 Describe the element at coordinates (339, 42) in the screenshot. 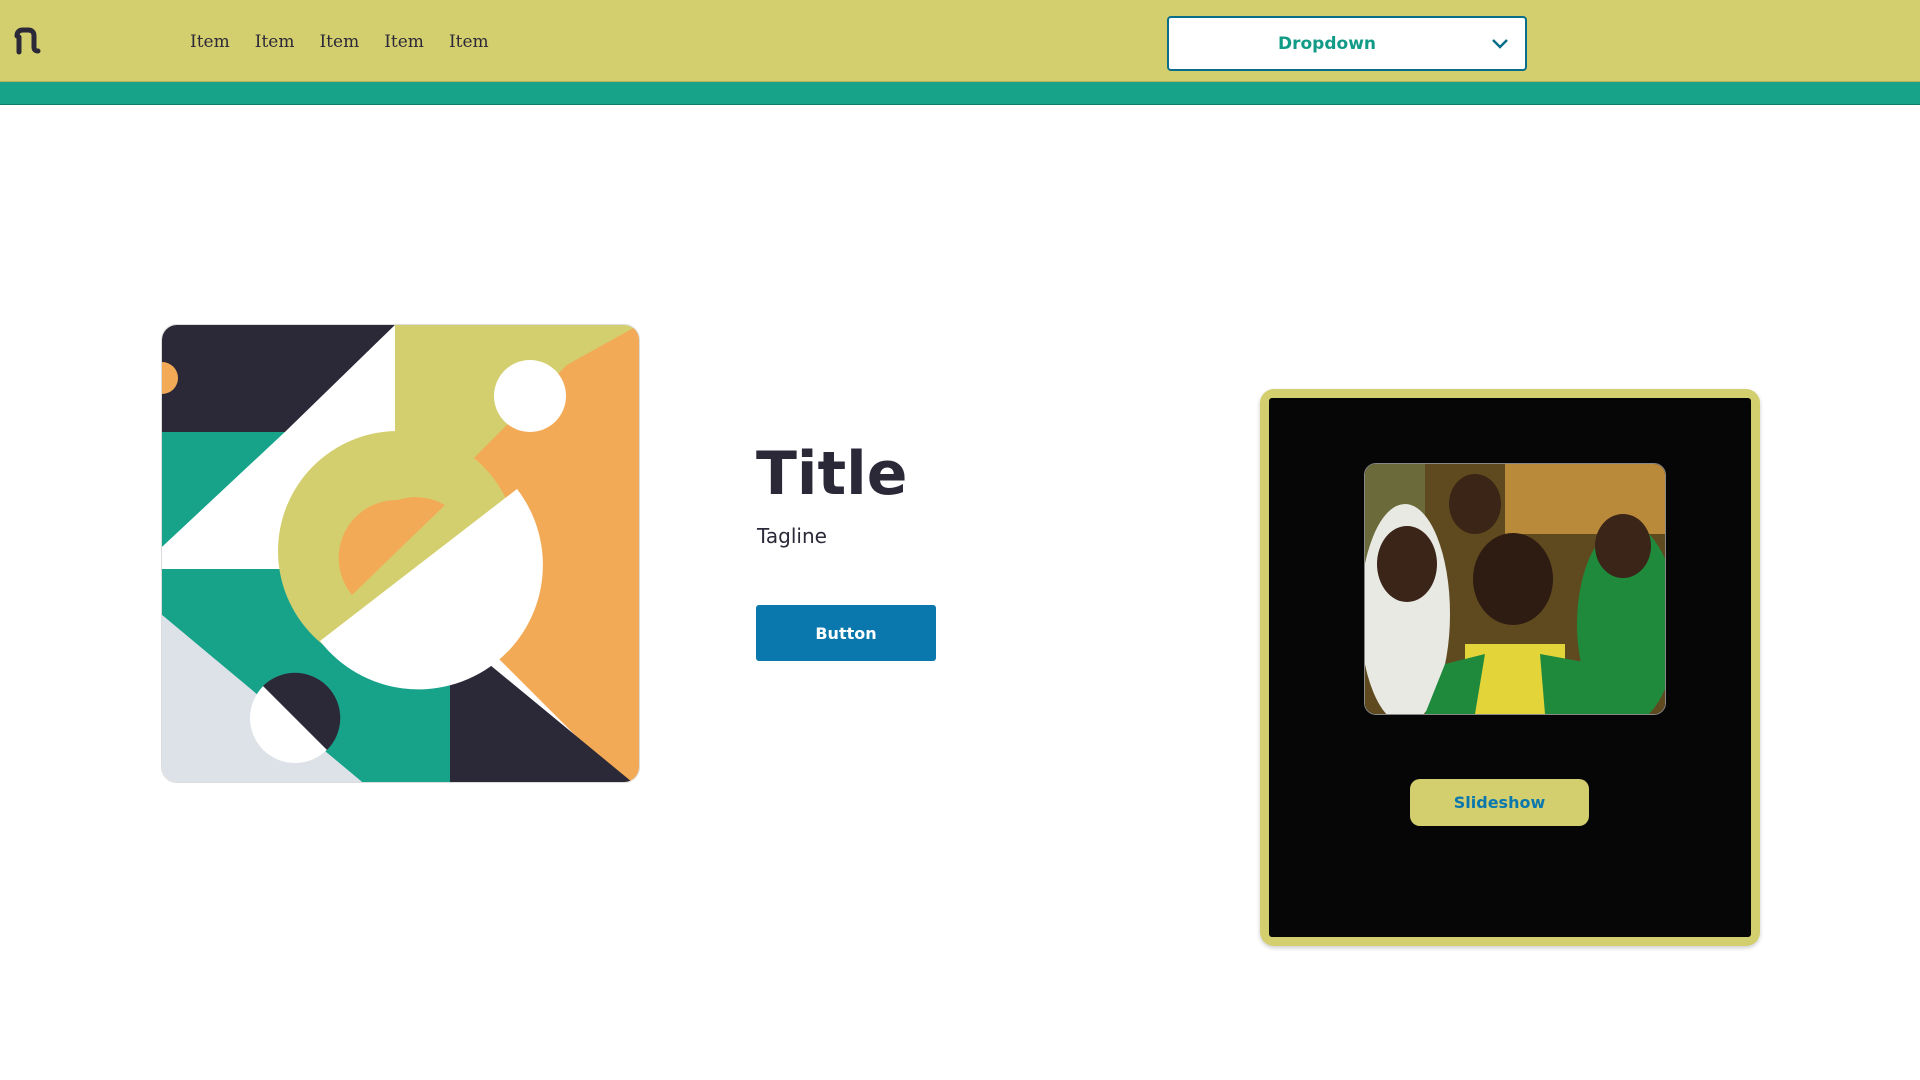

I see `nav-item-3: Item` at that location.